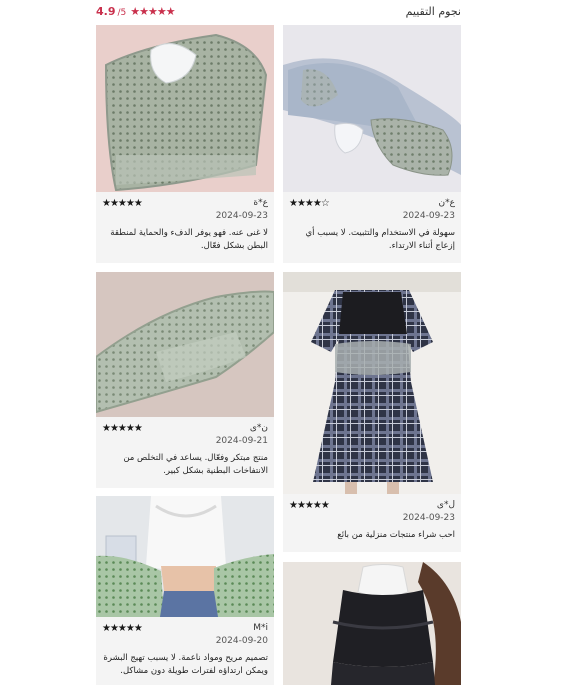 The image size is (574, 685). I want to click on review-author: ع*ن, so click(446, 203).